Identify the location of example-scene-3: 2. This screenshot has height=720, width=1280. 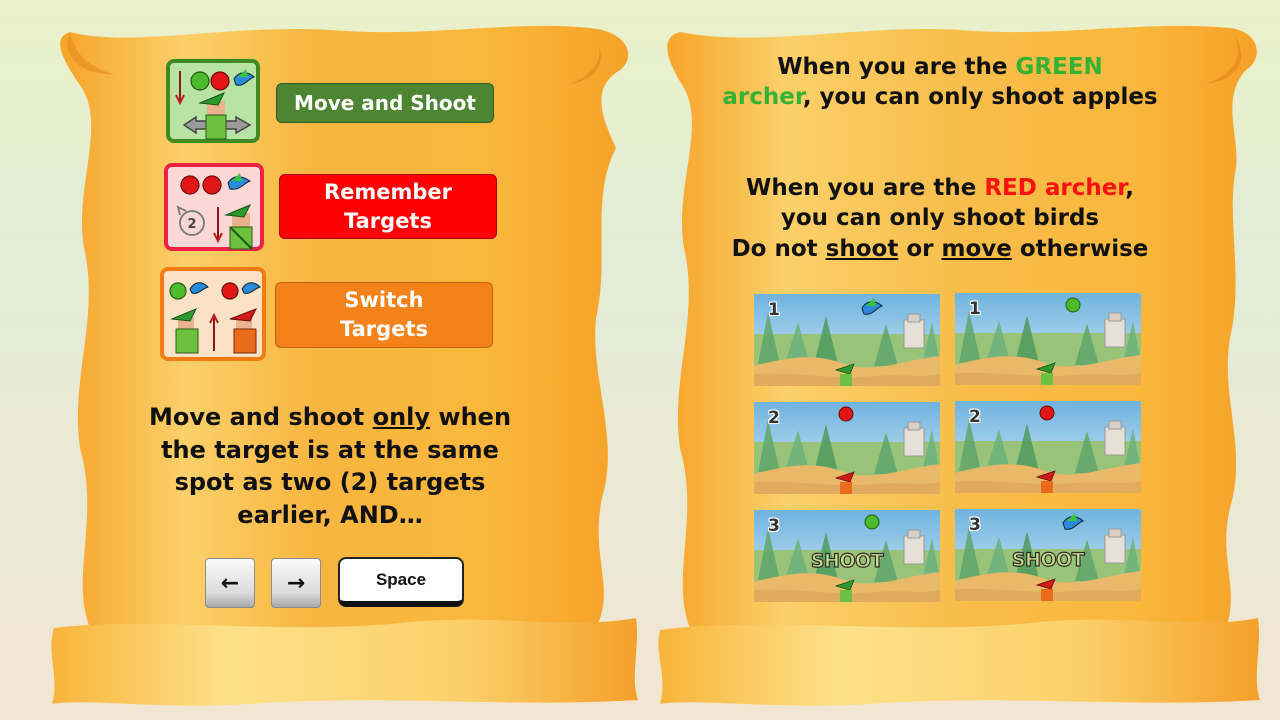
(847, 448).